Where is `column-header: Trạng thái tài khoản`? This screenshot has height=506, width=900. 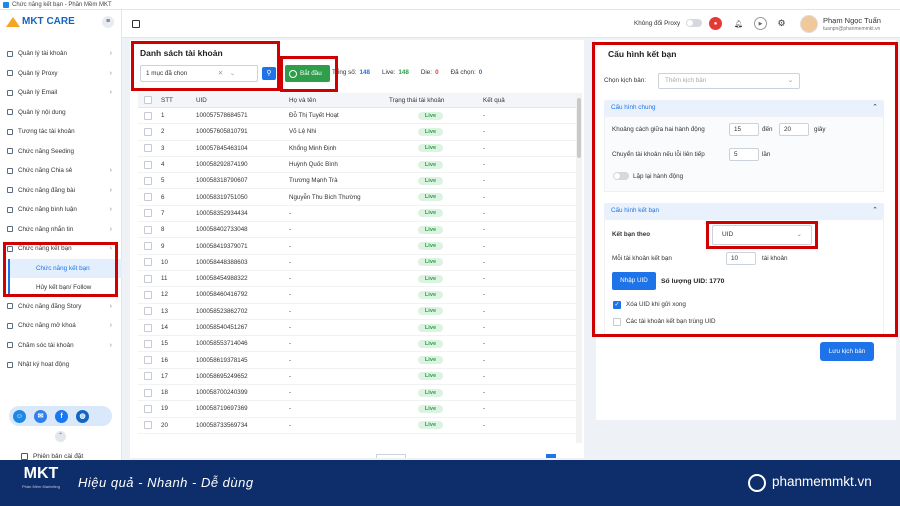 column-header: Trạng thái tài khoản is located at coordinates (430, 100).